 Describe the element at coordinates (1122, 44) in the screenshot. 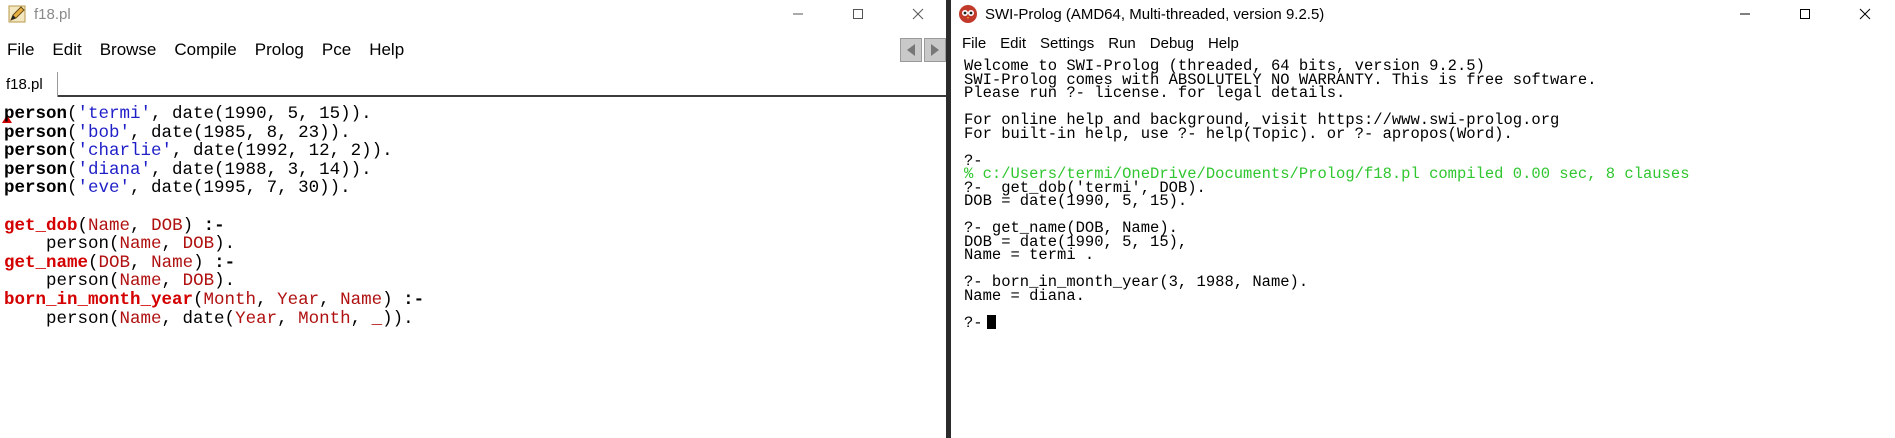

I see `menu-run: Run` at that location.